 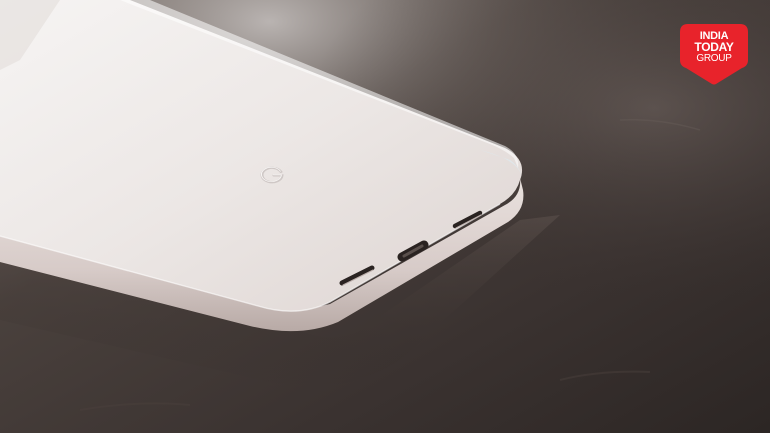 What do you see at coordinates (714, 58) in the screenshot?
I see `logo-line-group: GROUP` at bounding box center [714, 58].